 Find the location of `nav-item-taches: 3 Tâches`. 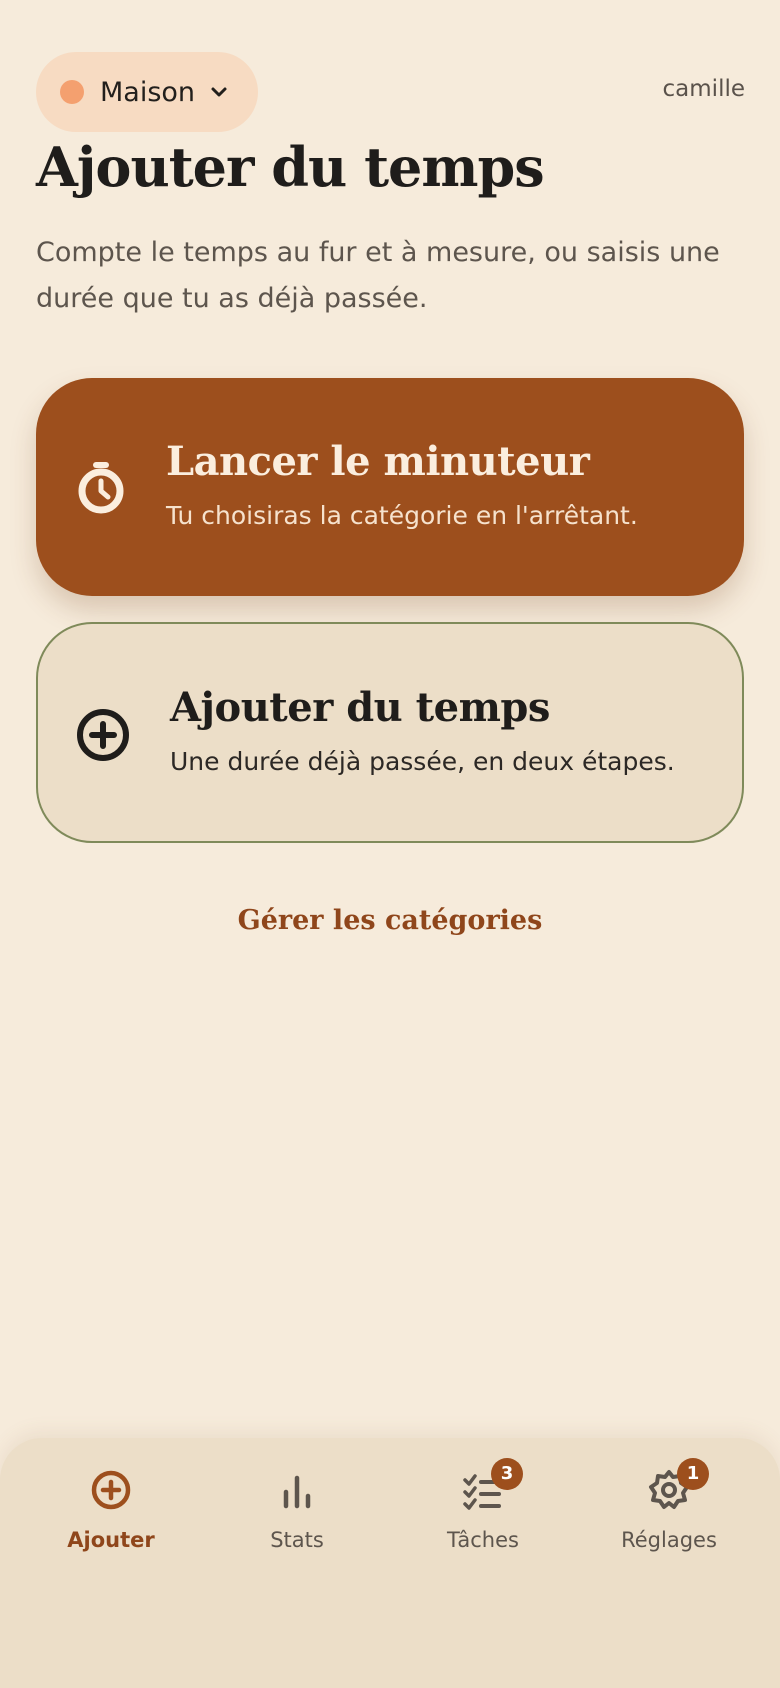

nav-item-taches: 3 Tâches is located at coordinates (483, 1505).